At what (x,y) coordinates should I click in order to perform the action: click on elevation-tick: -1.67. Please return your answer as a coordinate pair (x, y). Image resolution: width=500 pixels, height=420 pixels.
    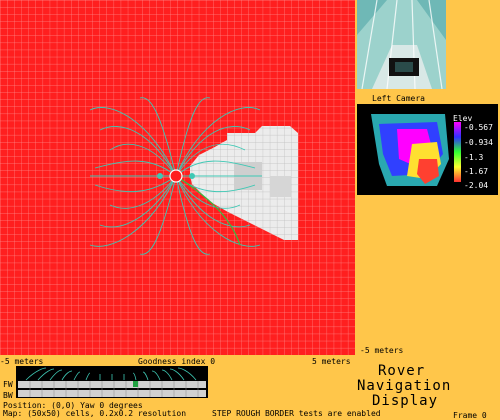
    Looking at the image, I should click on (476, 171).